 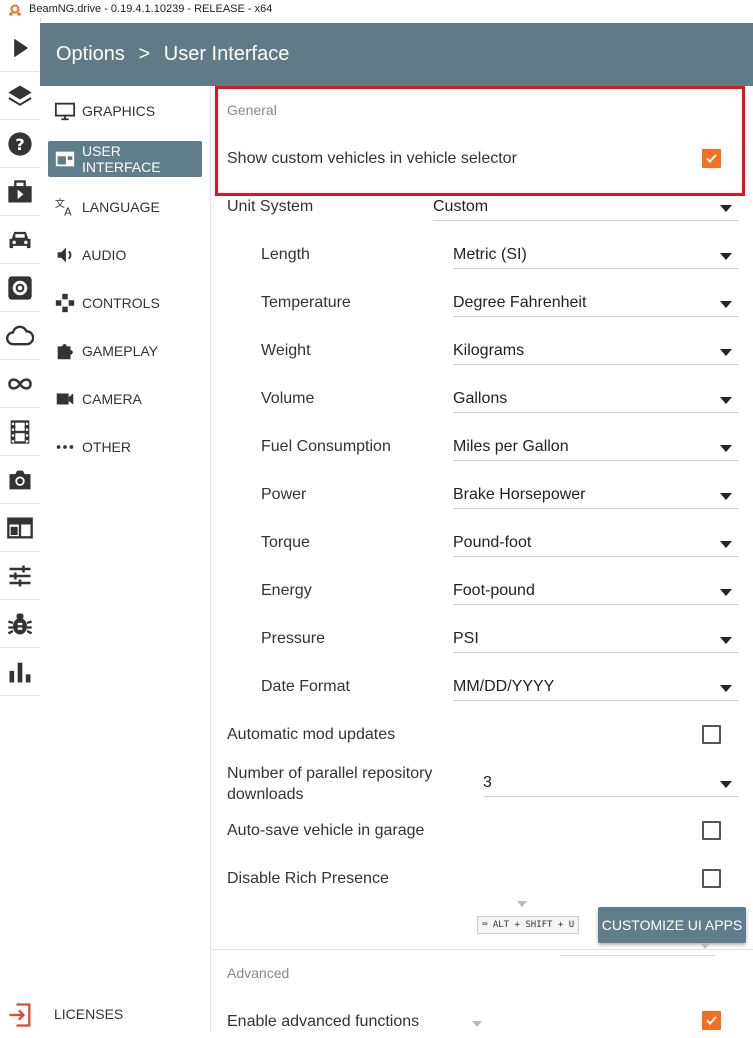 I want to click on autosave-garage-checkbox, so click(x=711, y=830).